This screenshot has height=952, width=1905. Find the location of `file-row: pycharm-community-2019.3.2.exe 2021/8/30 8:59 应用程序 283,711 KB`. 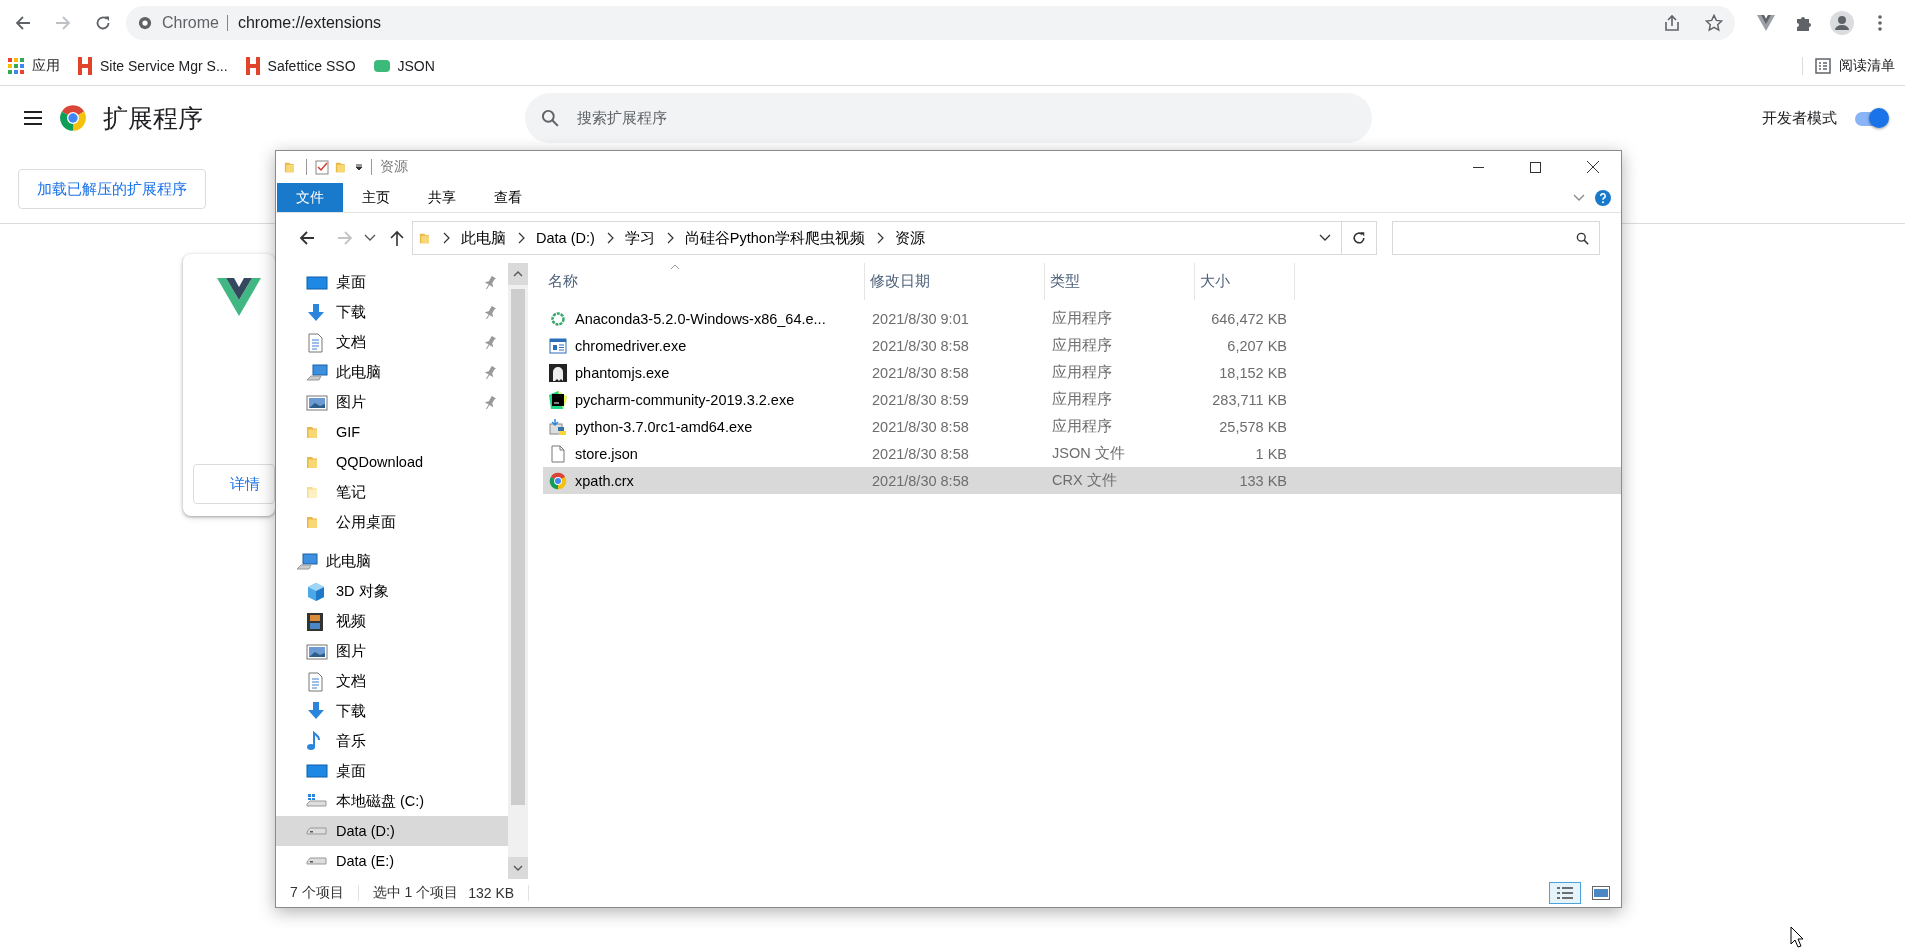

file-row: pycharm-community-2019.3.2.exe 2021/8/30 8:59 应用程序 283,711 KB is located at coordinates (1082, 399).